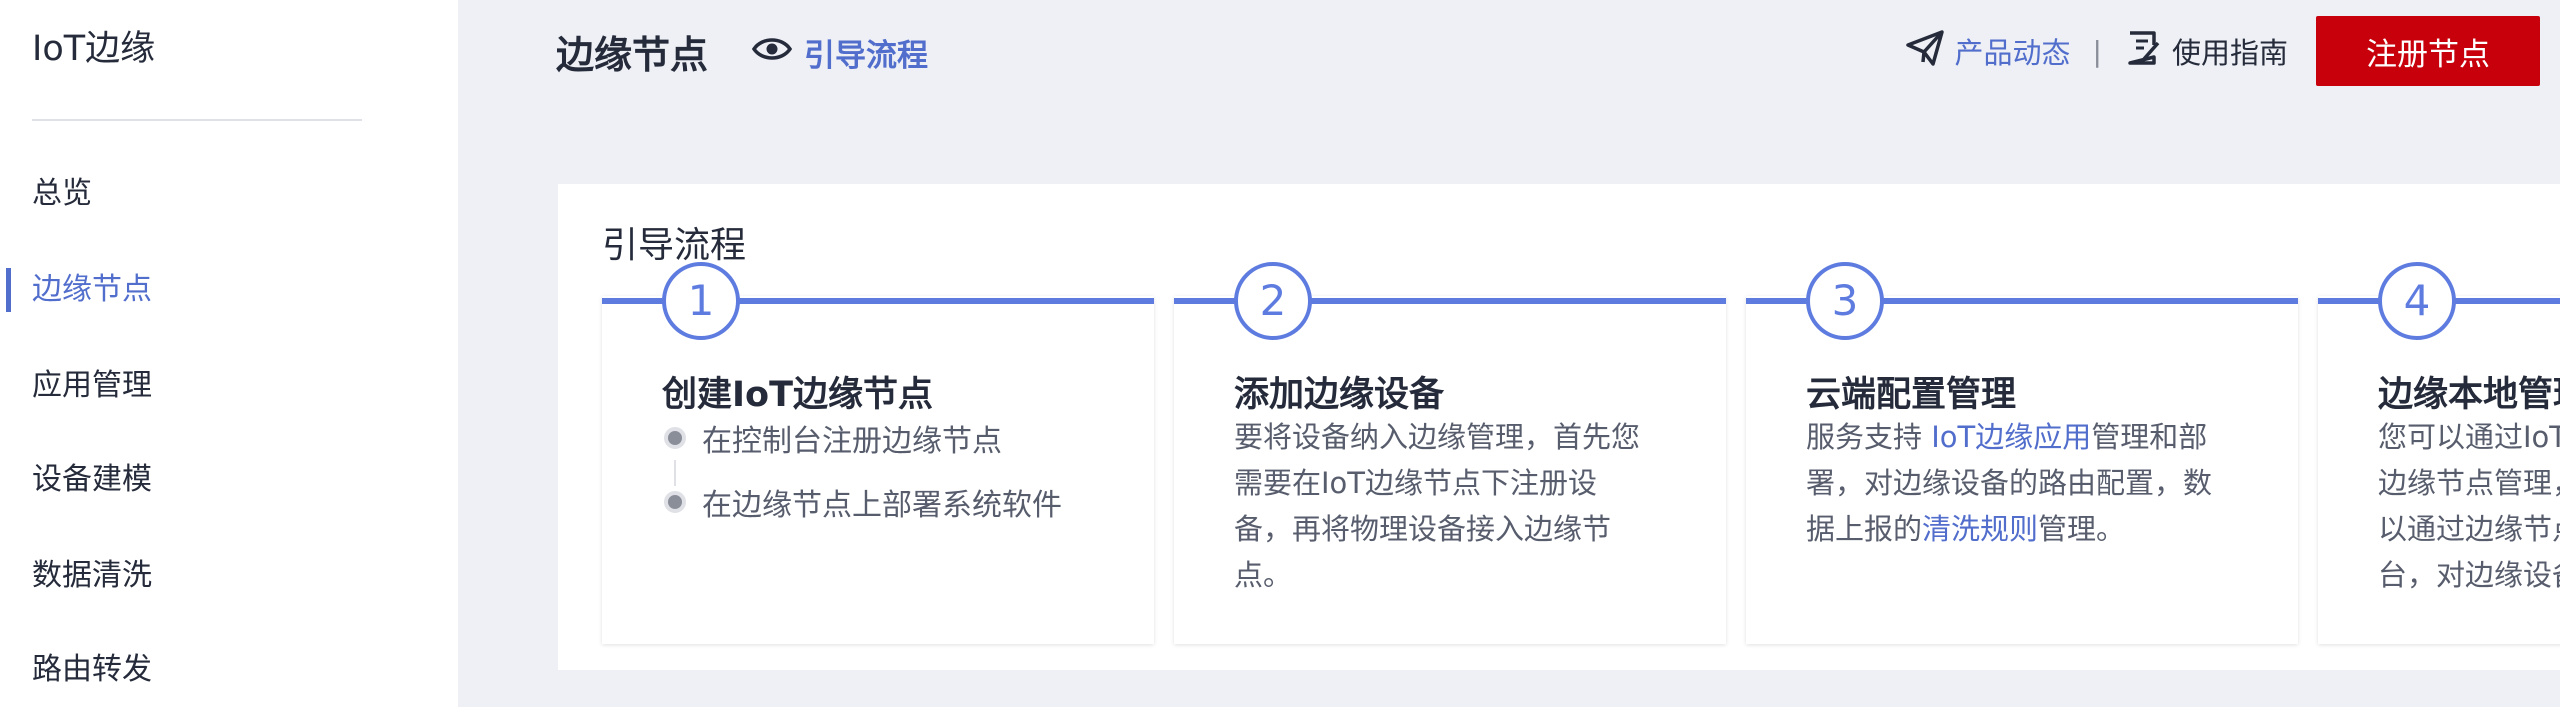 The width and height of the screenshot is (2560, 707). I want to click on sidebar-item-edge-nodes: 边缘节点, so click(222, 290).